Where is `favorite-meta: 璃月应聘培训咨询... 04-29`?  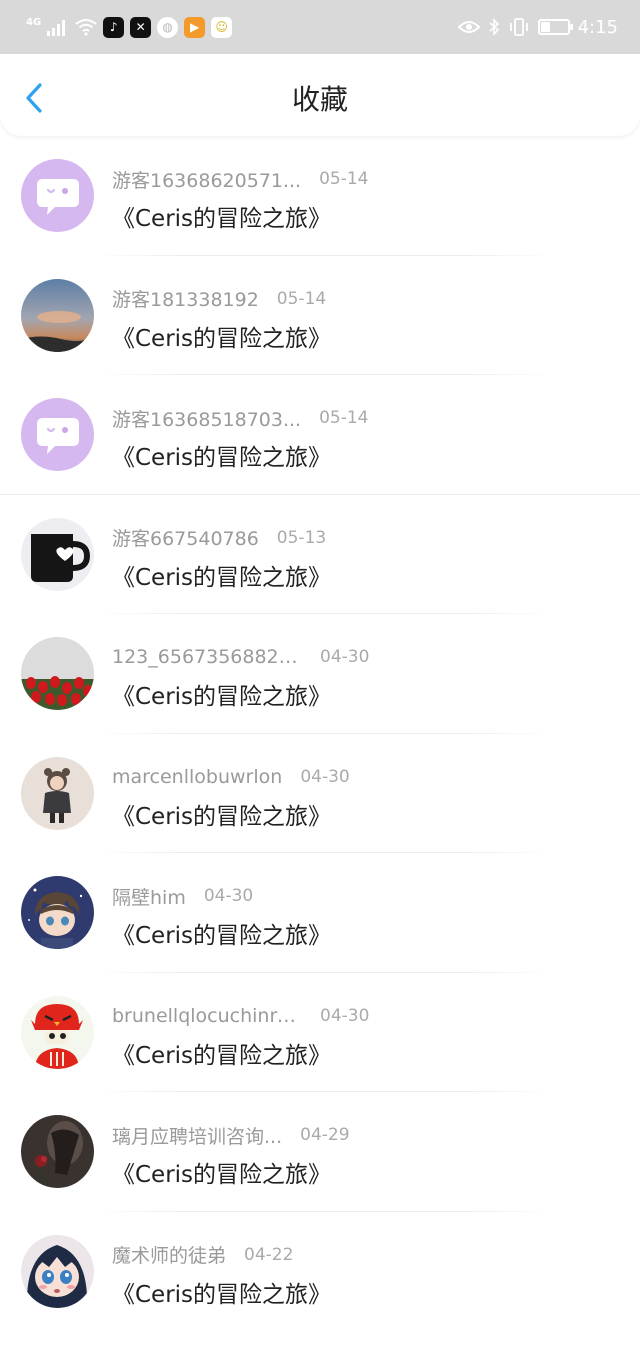
favorite-meta: 璃月应聘培训咨询... 04-29 is located at coordinates (231, 1135).